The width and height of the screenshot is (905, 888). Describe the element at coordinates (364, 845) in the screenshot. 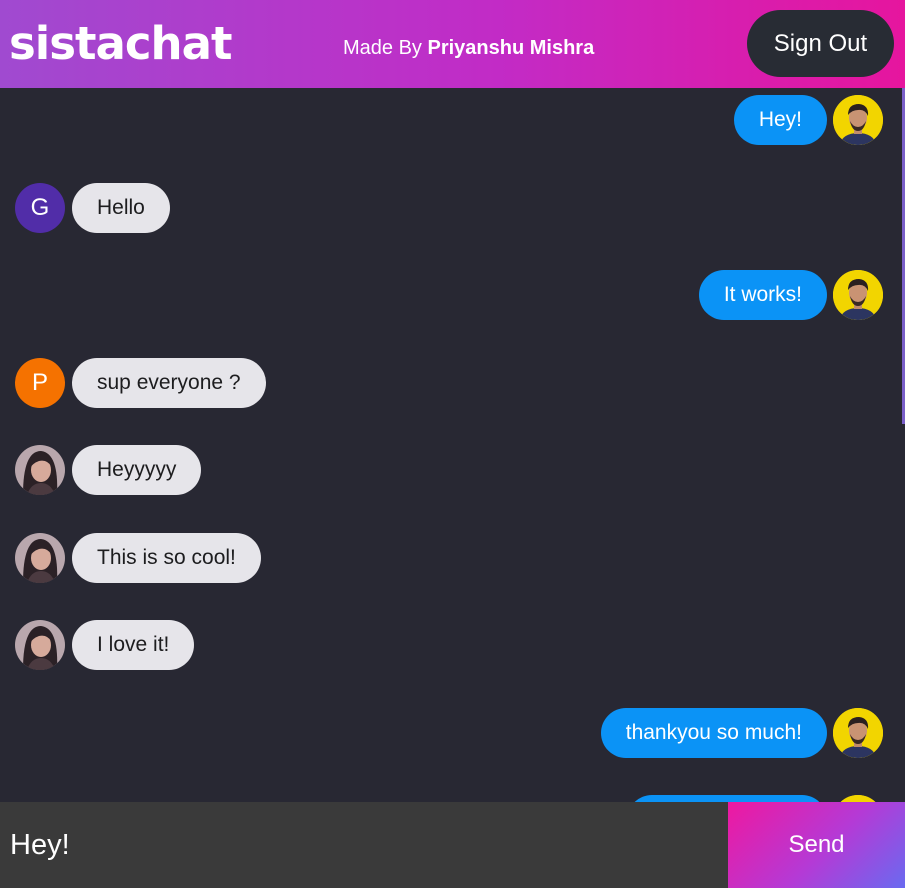

I see `message-input` at that location.